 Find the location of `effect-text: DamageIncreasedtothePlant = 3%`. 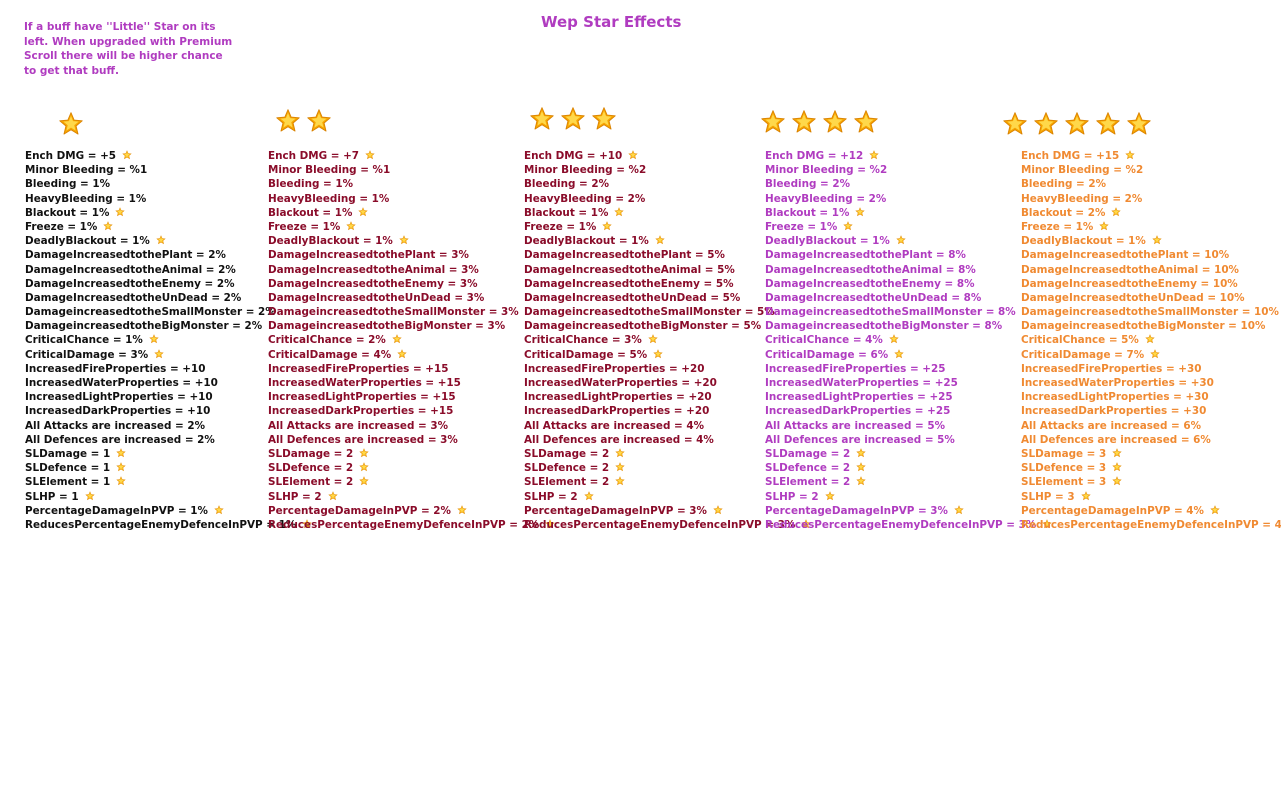

effect-text: DamageIncreasedtothePlant = 3% is located at coordinates (368, 255).